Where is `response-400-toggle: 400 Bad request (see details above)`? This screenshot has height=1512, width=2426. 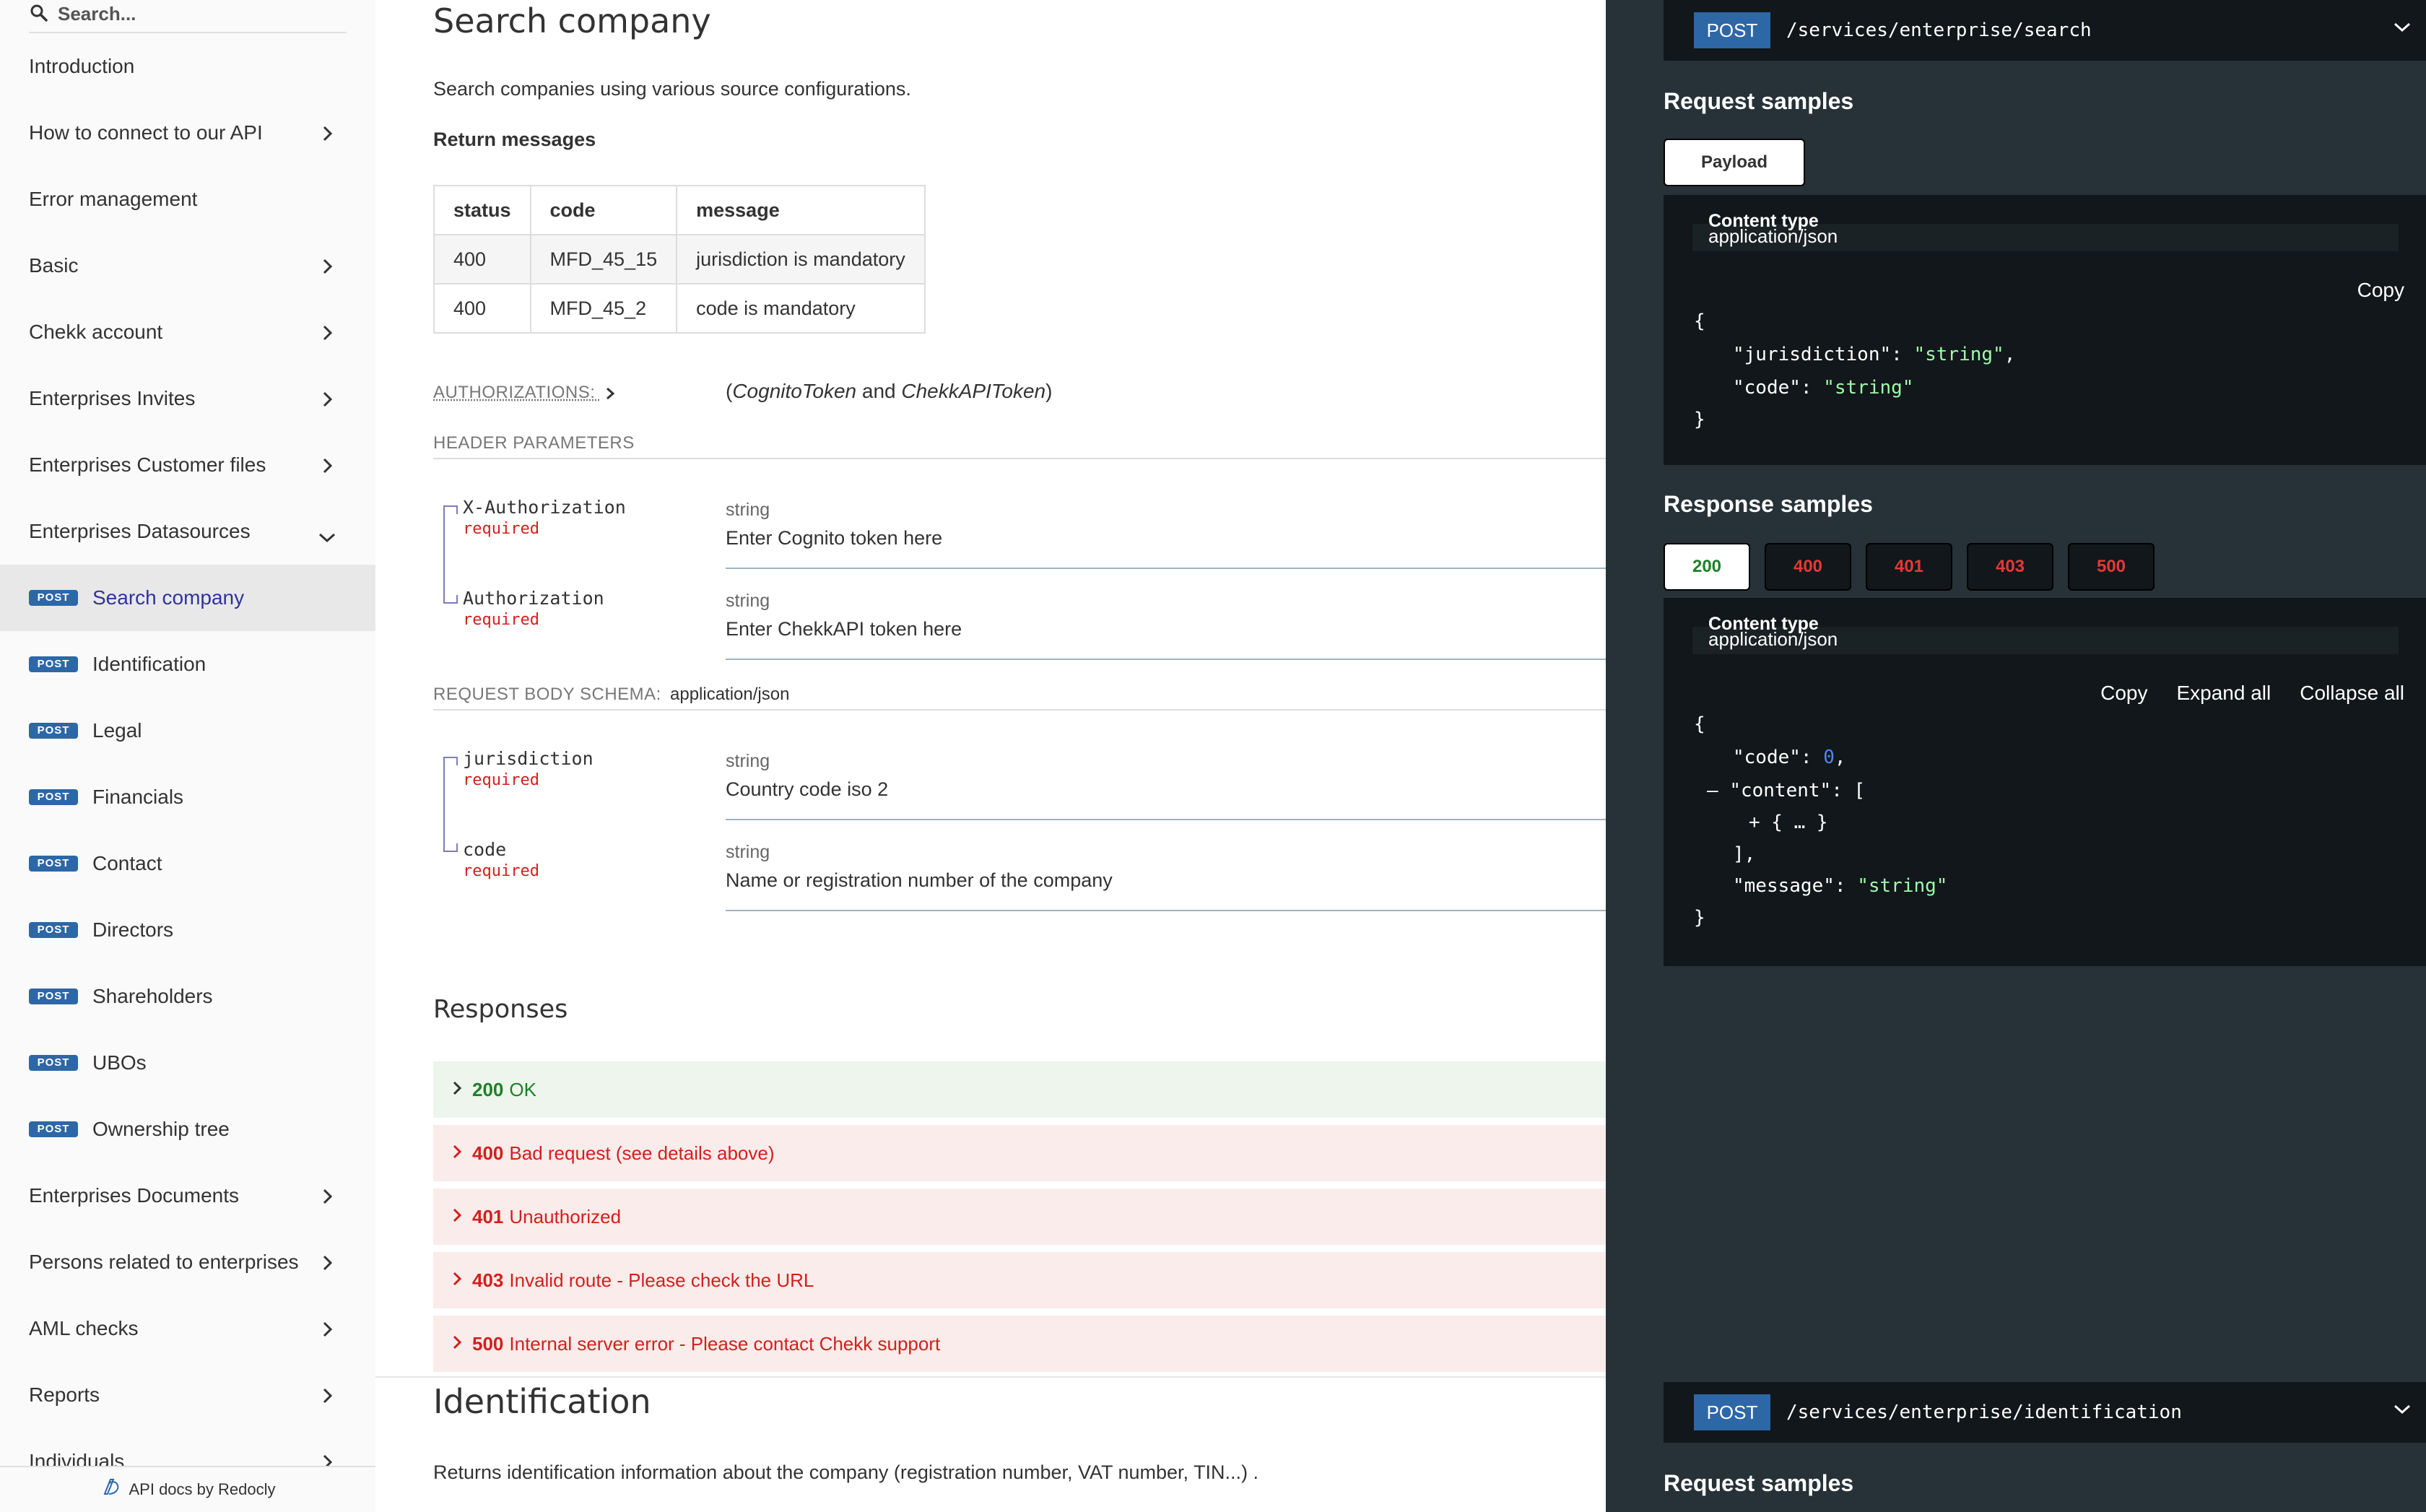 response-400-toggle: 400 Bad request (see details above) is located at coordinates (1019, 1153).